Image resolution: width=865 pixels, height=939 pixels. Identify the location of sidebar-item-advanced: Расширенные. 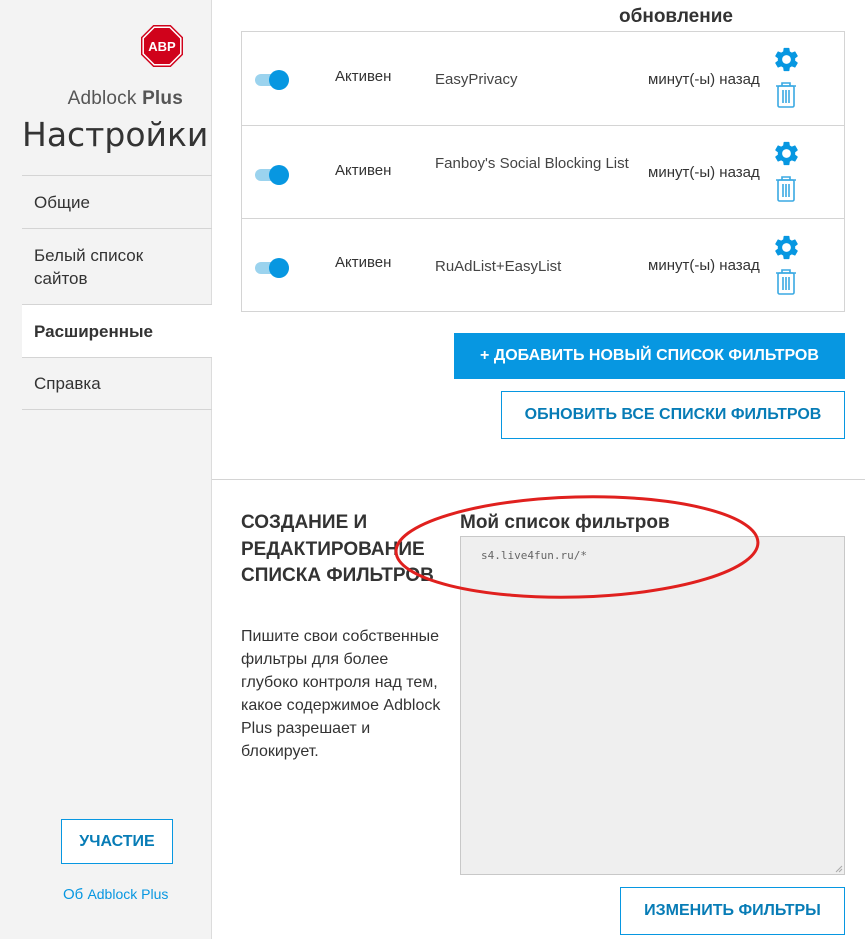
(117, 330).